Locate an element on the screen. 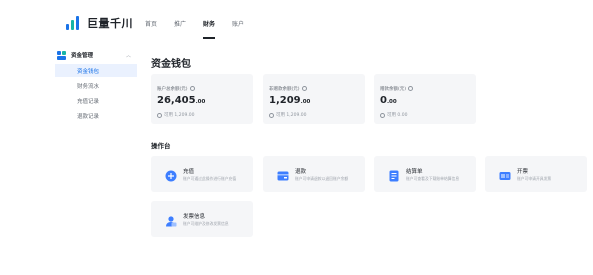 This screenshot has height=275, width=593. op-card-invoice-info: 发票信息 账户可维护及修改发票信息 is located at coordinates (202, 219).